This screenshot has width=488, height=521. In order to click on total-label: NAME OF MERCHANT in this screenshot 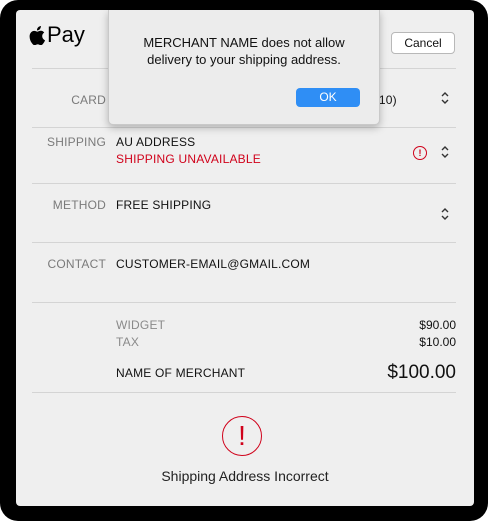, I will do `click(181, 373)`.